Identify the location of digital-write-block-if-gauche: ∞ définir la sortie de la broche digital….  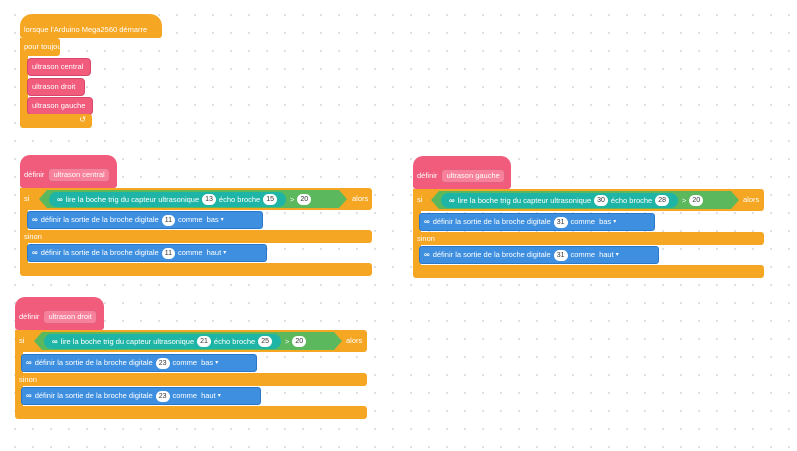
(537, 222).